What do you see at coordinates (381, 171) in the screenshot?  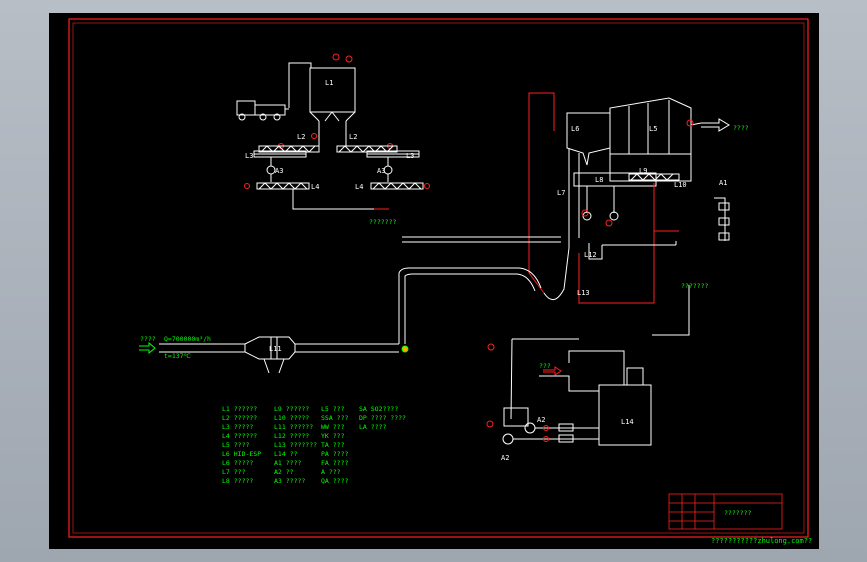 I see `label-a3-right: A3` at bounding box center [381, 171].